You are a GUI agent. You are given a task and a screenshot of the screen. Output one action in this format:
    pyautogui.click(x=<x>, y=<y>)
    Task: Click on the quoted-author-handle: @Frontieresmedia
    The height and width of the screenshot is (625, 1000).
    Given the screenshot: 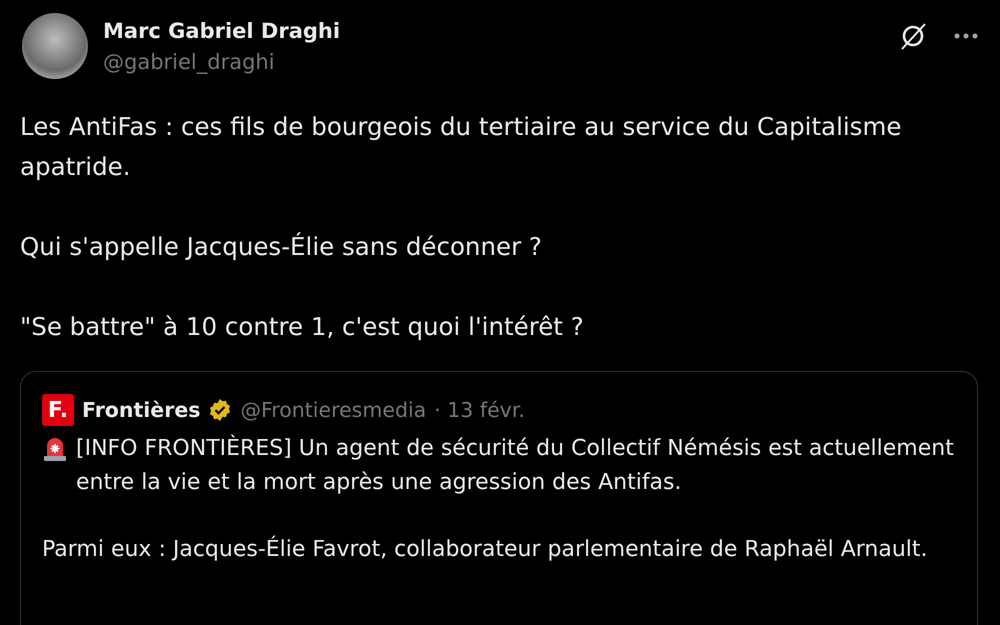 What is the action you would take?
    pyautogui.click(x=333, y=410)
    